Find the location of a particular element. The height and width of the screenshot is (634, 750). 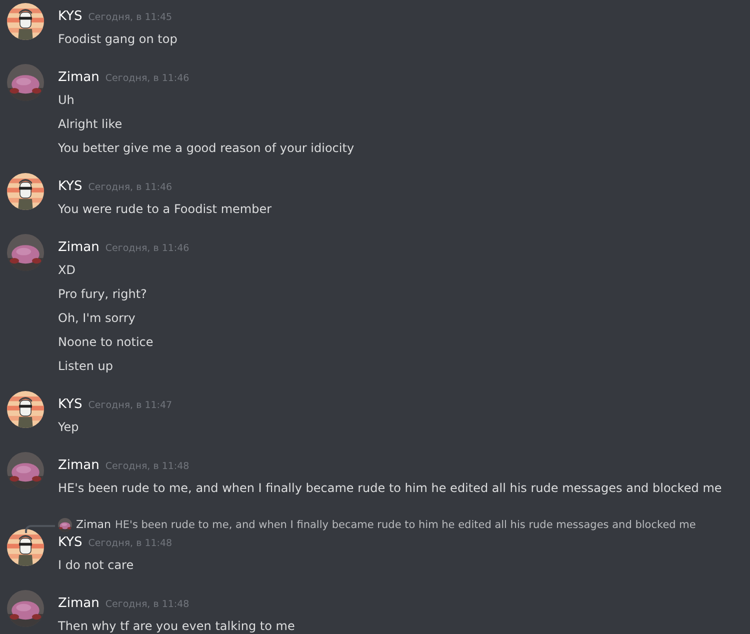

message-text: Oh, I'm sorry is located at coordinates (97, 318).